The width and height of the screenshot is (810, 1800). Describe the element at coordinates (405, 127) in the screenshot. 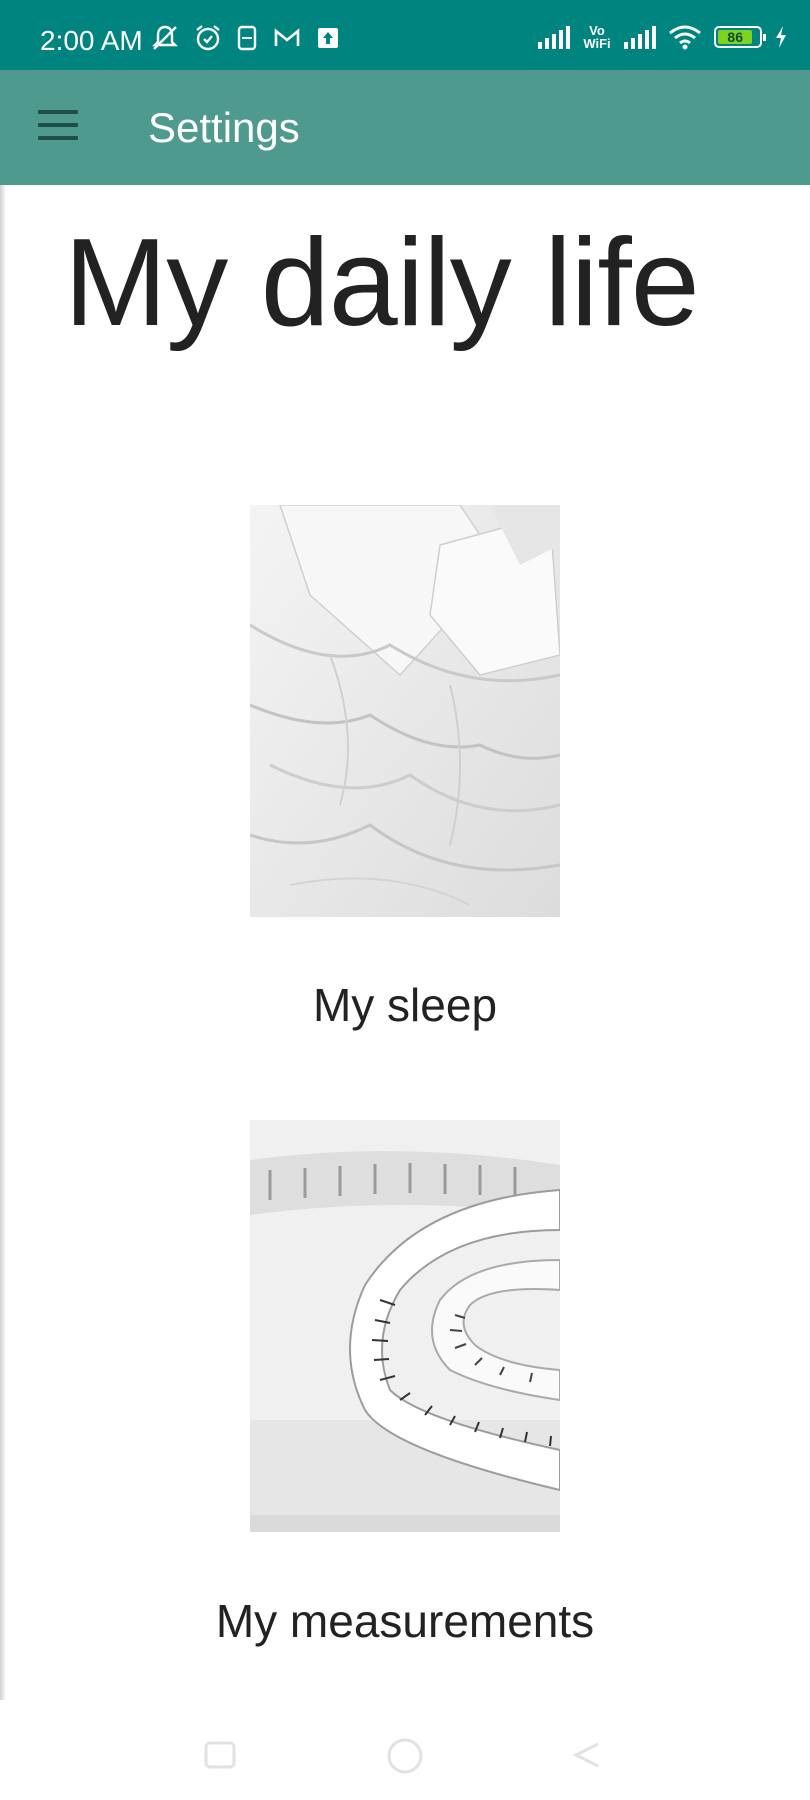

I see `app-bar: Settings` at that location.